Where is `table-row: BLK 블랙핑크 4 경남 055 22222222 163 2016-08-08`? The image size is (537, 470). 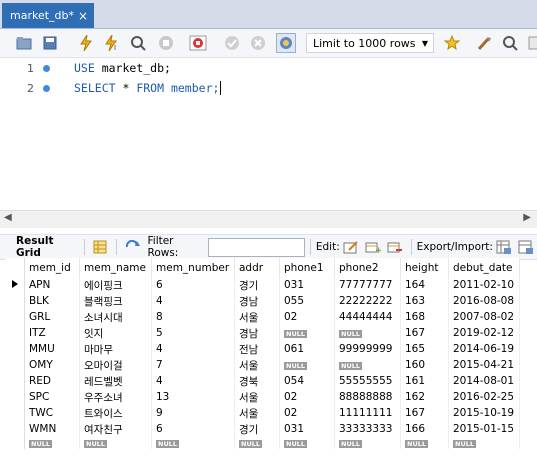 table-row: BLK 블랙핑크 4 경남 055 22222222 163 2016-08-08 is located at coordinates (263, 301).